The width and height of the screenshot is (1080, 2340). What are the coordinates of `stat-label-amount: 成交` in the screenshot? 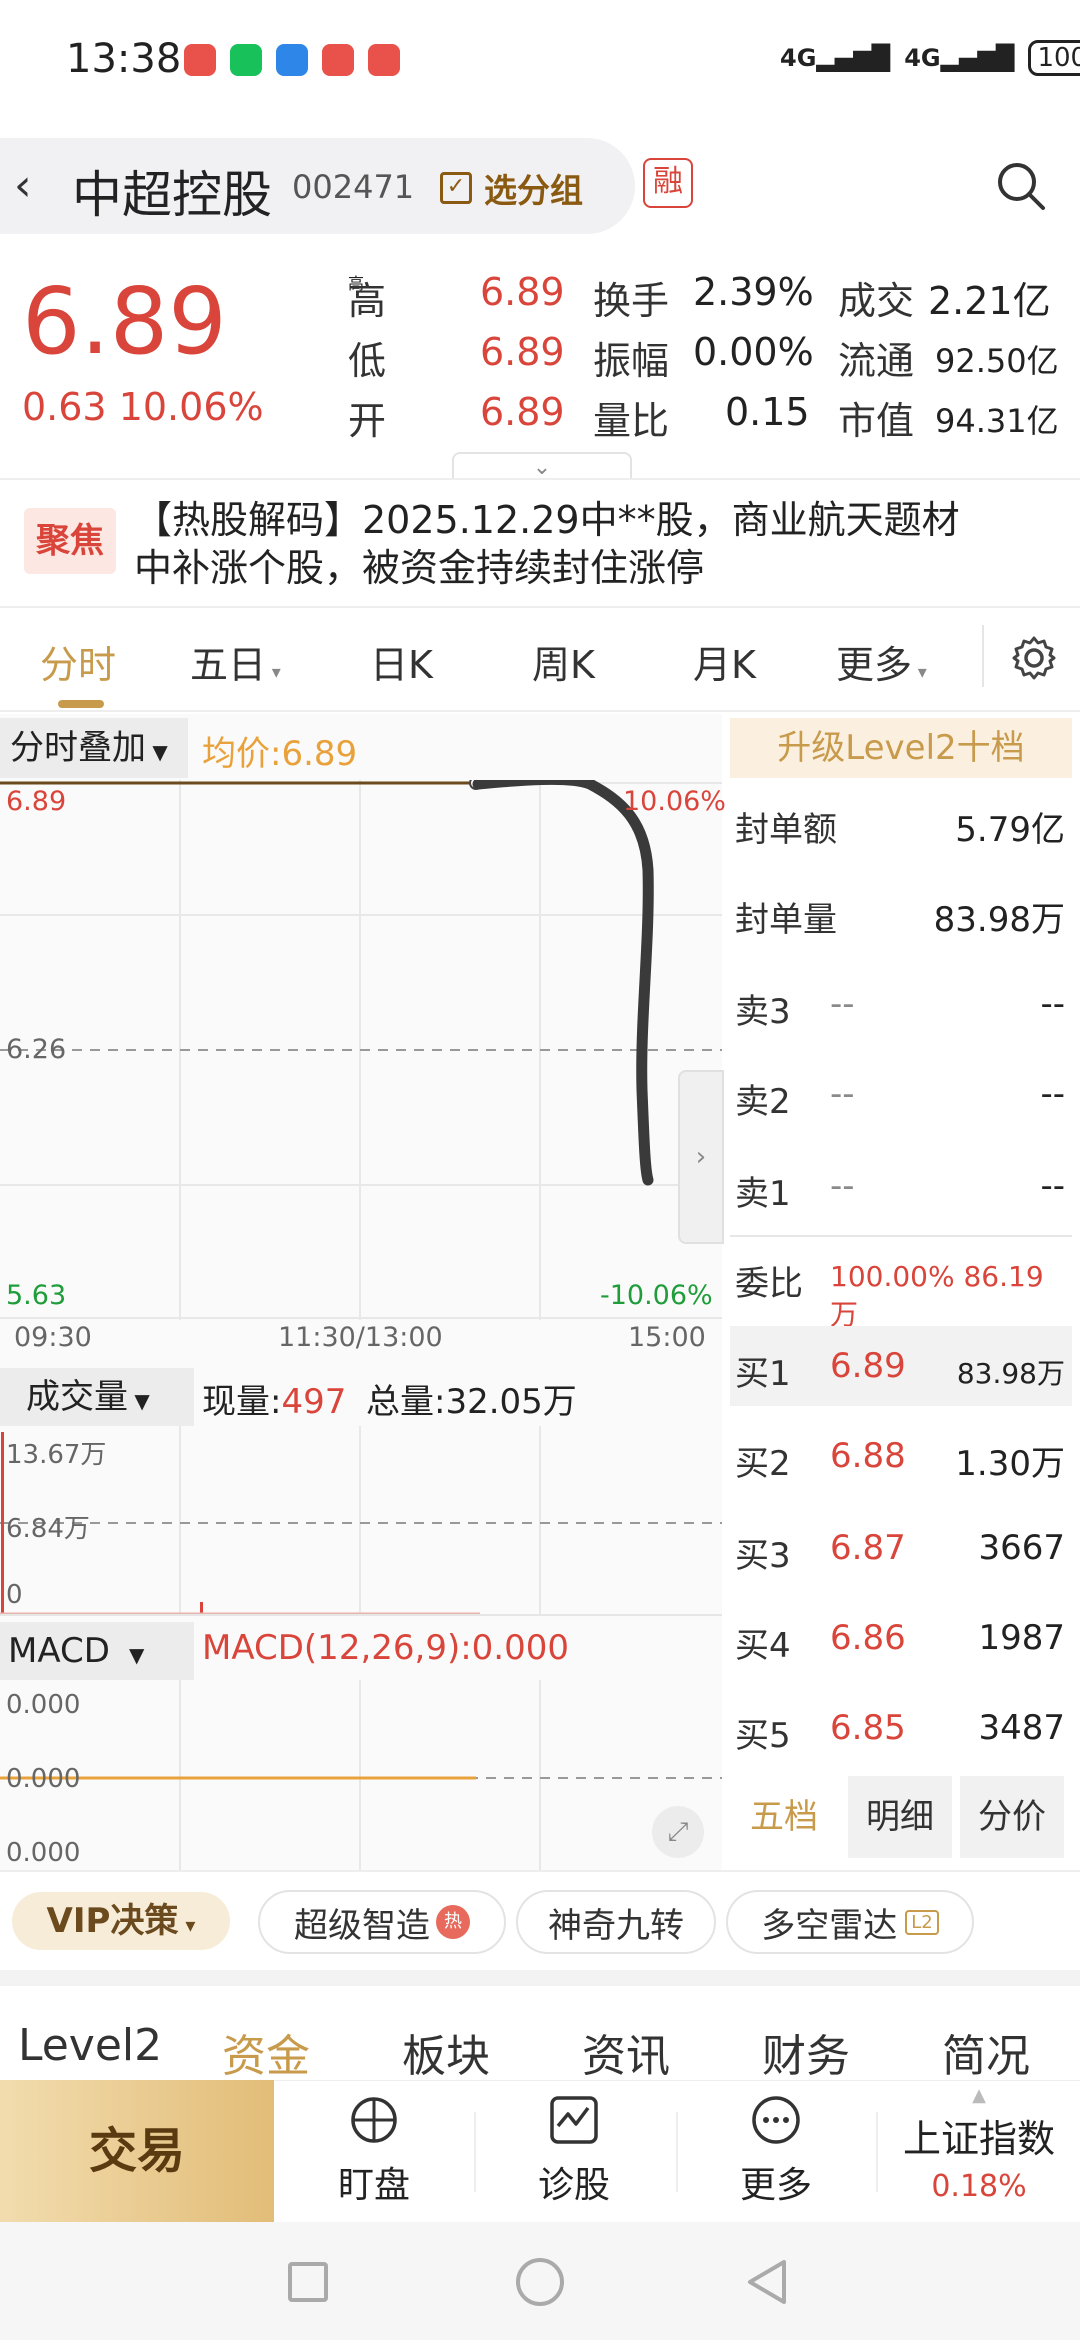 It's located at (876, 301).